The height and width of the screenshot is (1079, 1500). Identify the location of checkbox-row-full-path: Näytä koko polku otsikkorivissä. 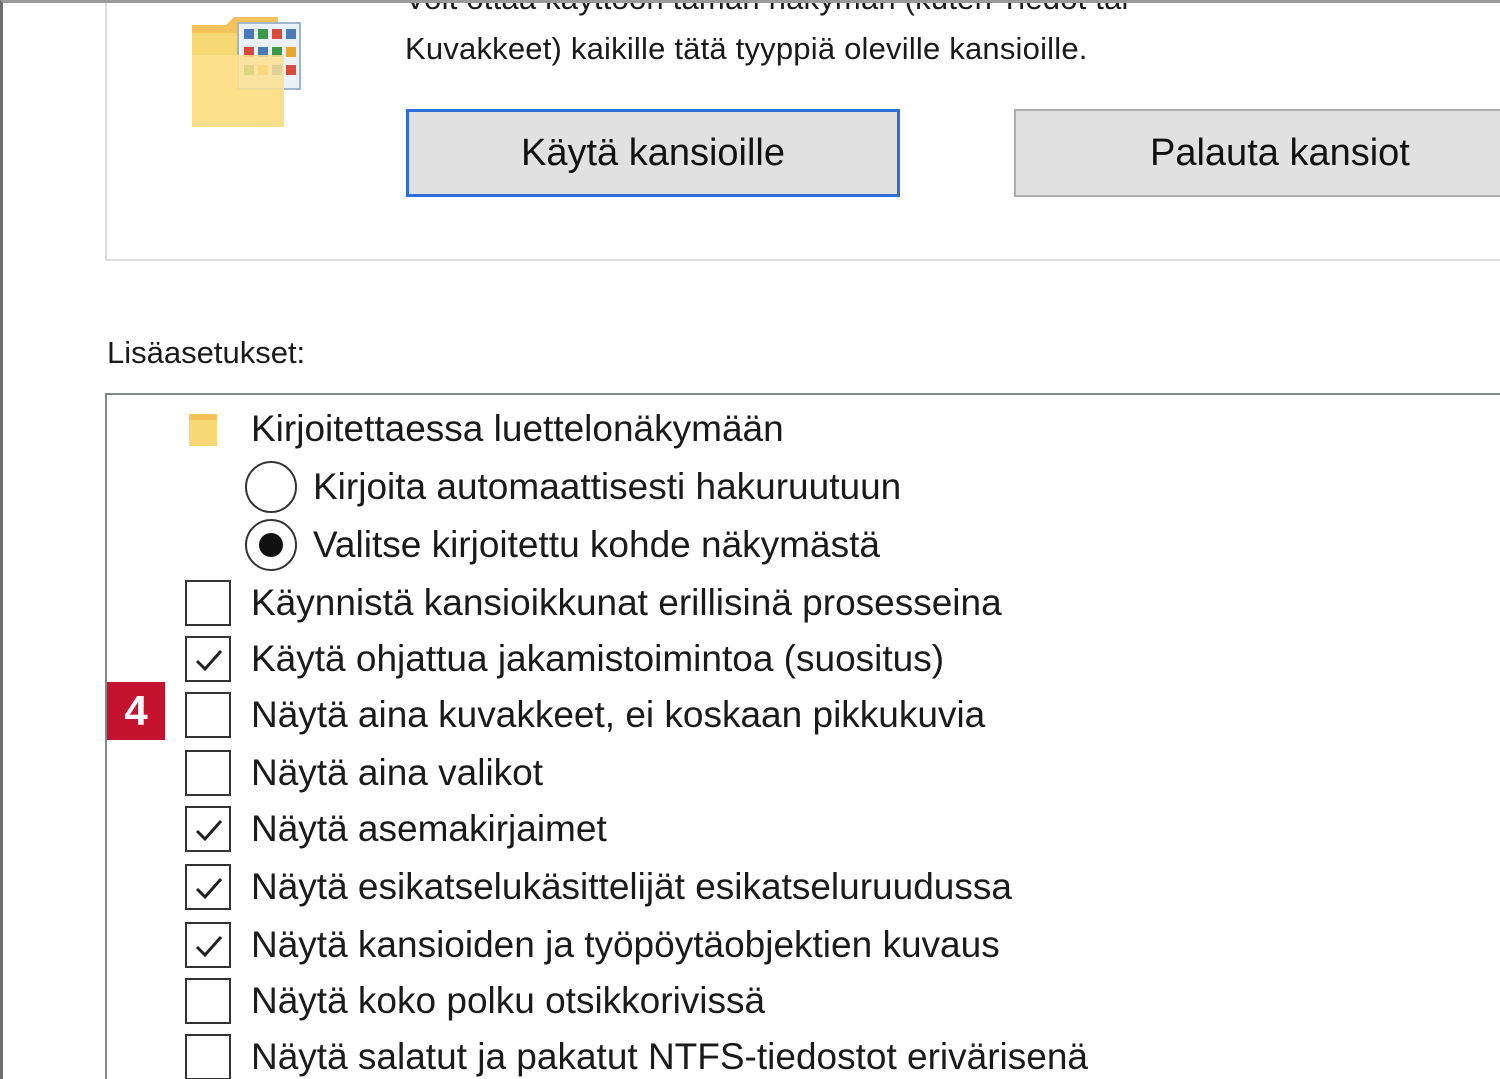
(475, 1001).